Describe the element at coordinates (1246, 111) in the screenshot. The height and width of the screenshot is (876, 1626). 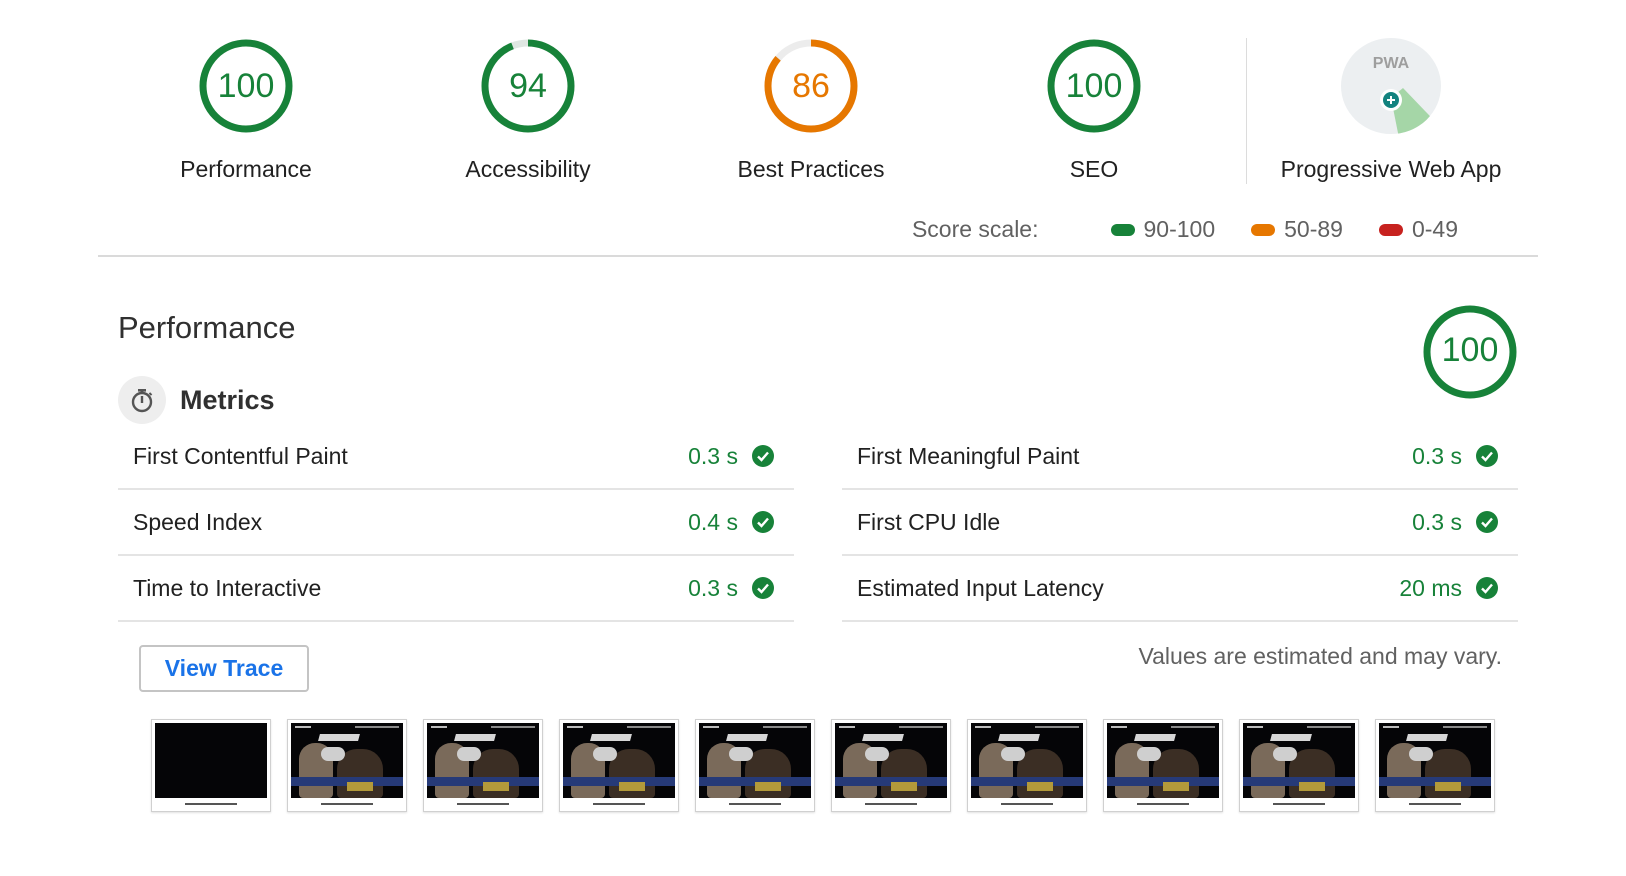
I see `category-divider` at that location.